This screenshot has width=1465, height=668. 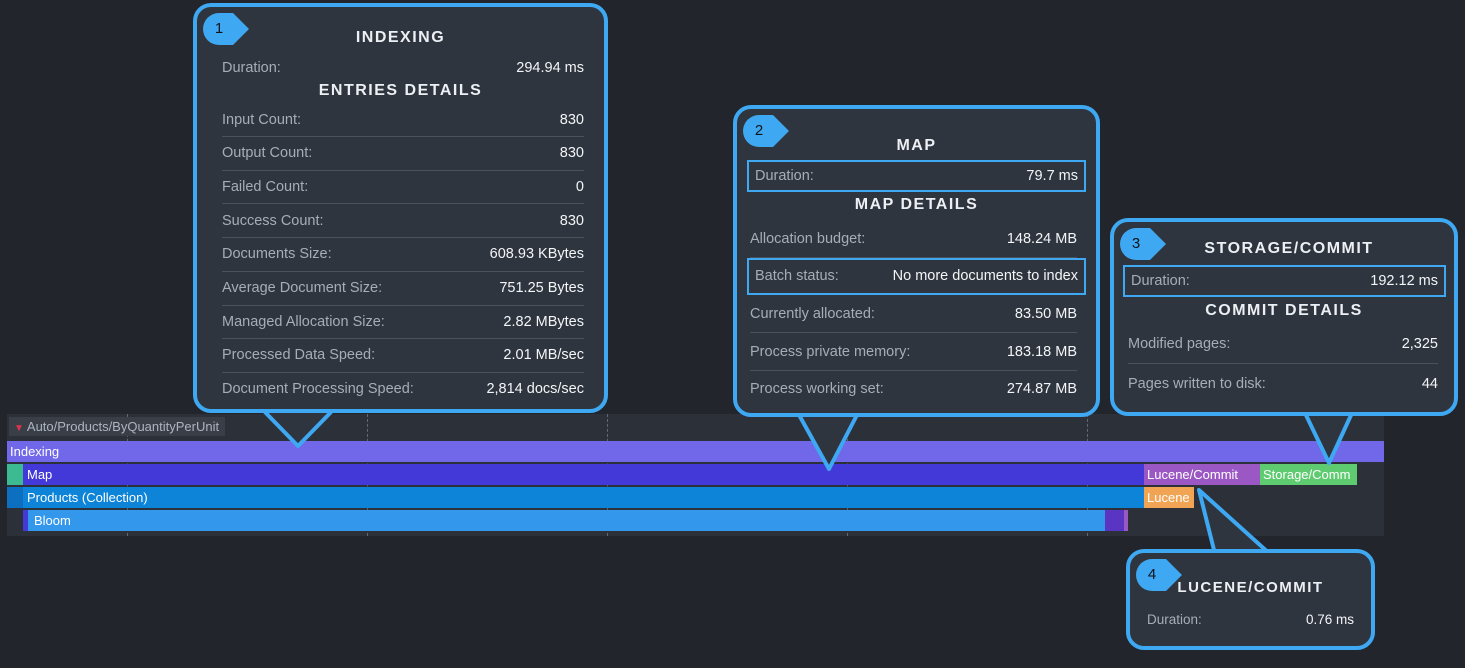 I want to click on bar-products-collection-label: Products (Collection), so click(x=87, y=497).